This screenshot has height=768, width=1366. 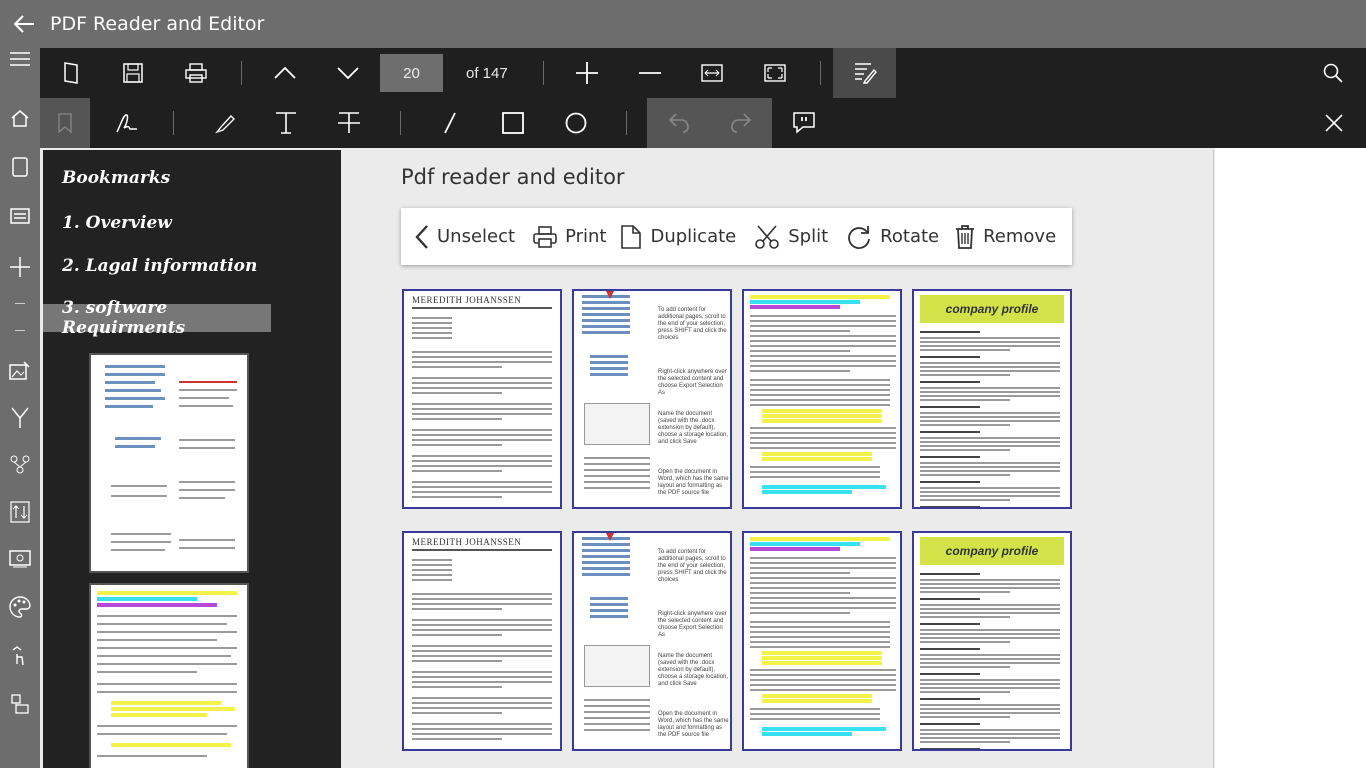 I want to click on close-icon, so click(x=1334, y=123).